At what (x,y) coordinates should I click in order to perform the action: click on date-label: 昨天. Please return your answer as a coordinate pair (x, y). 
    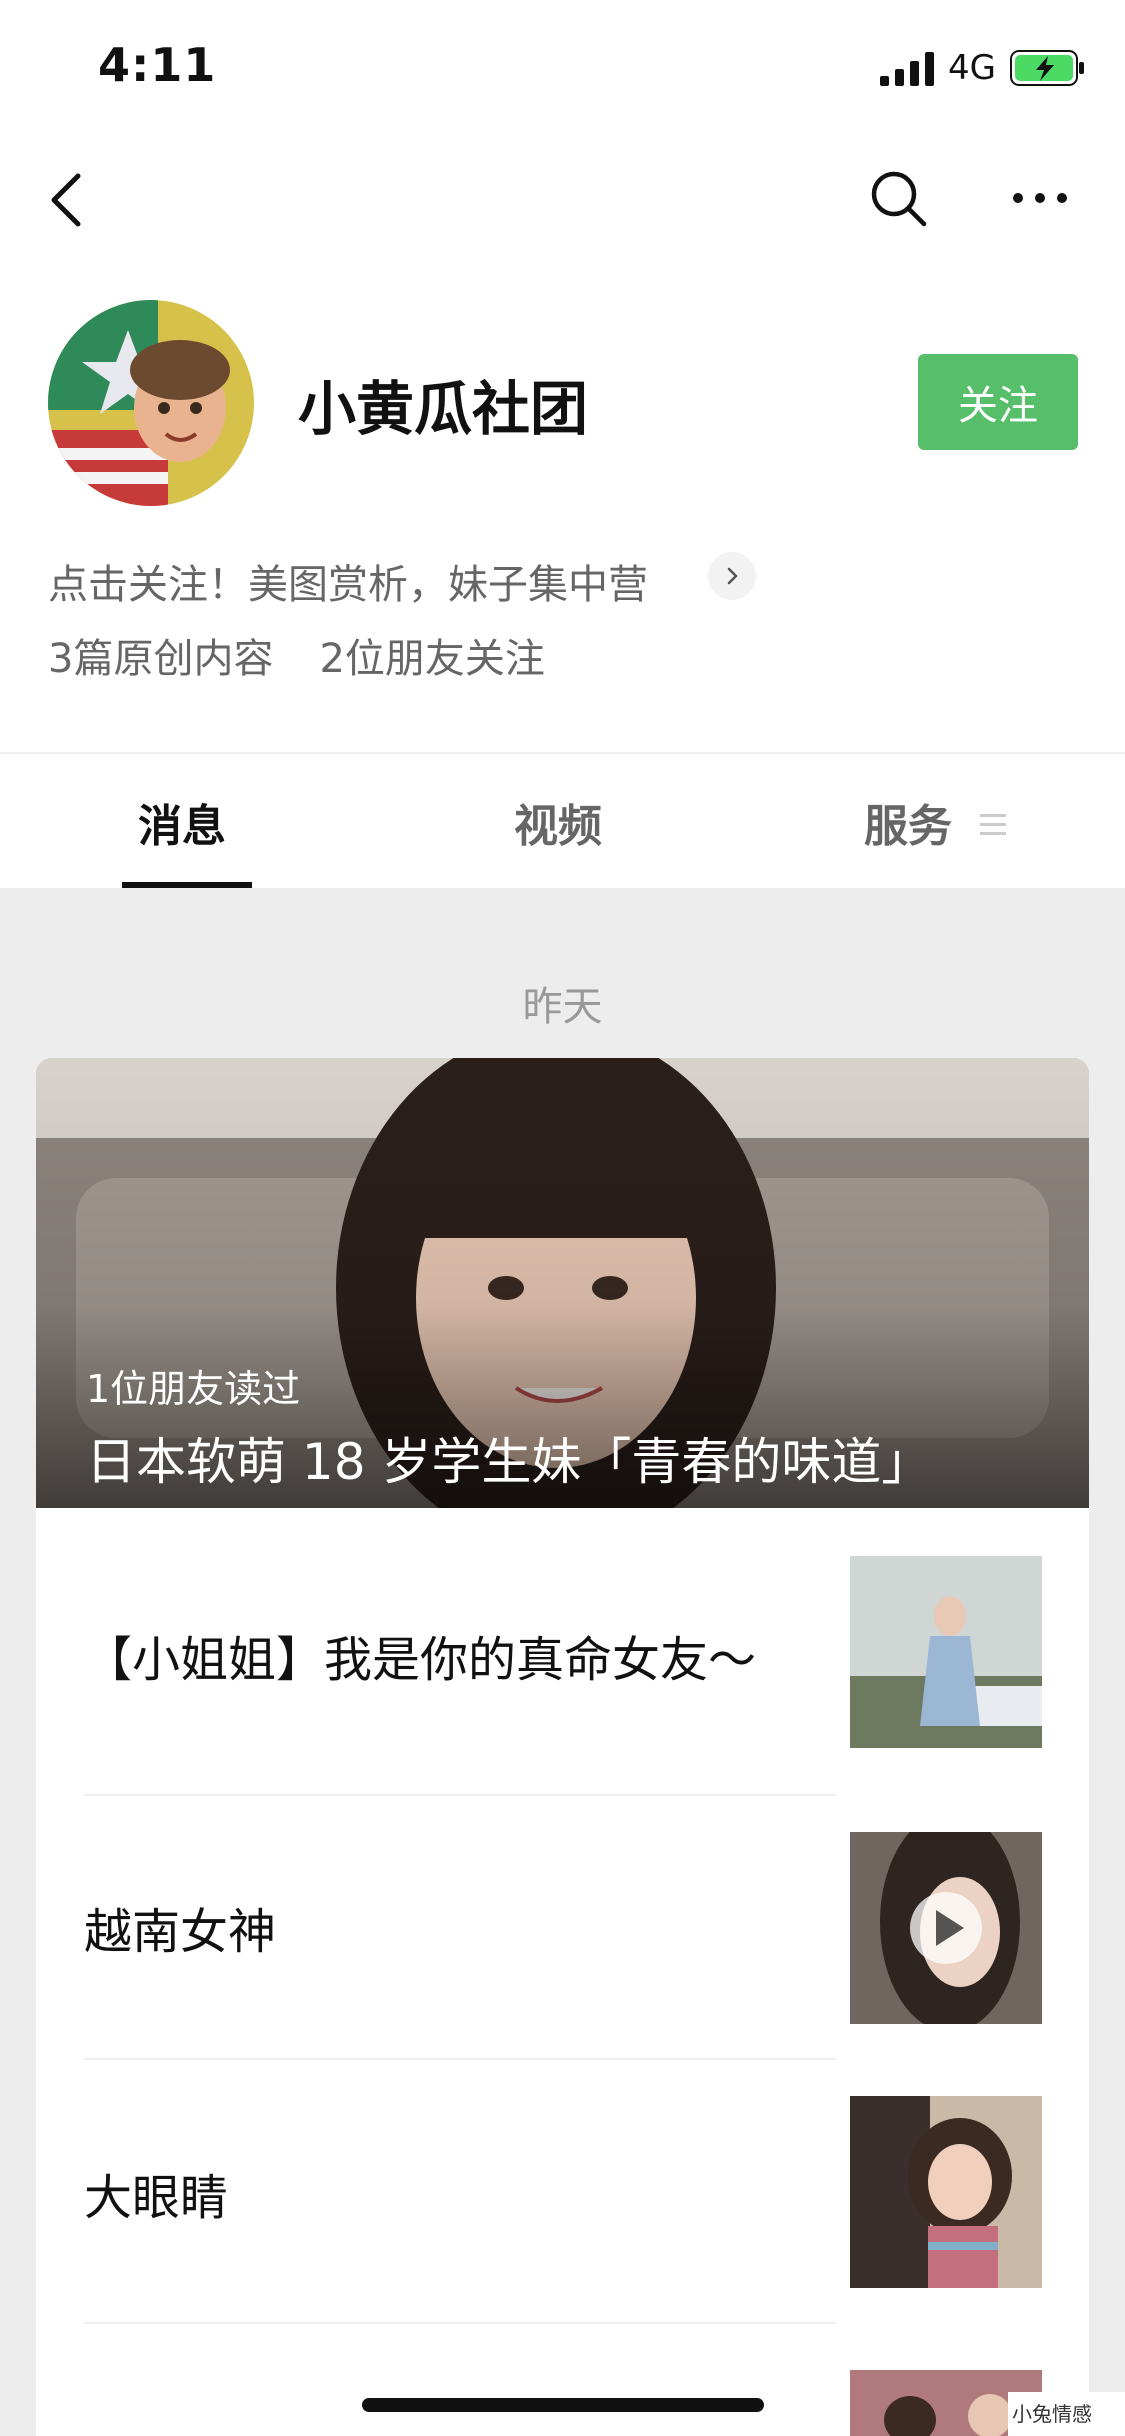
    Looking at the image, I should click on (562, 1007).